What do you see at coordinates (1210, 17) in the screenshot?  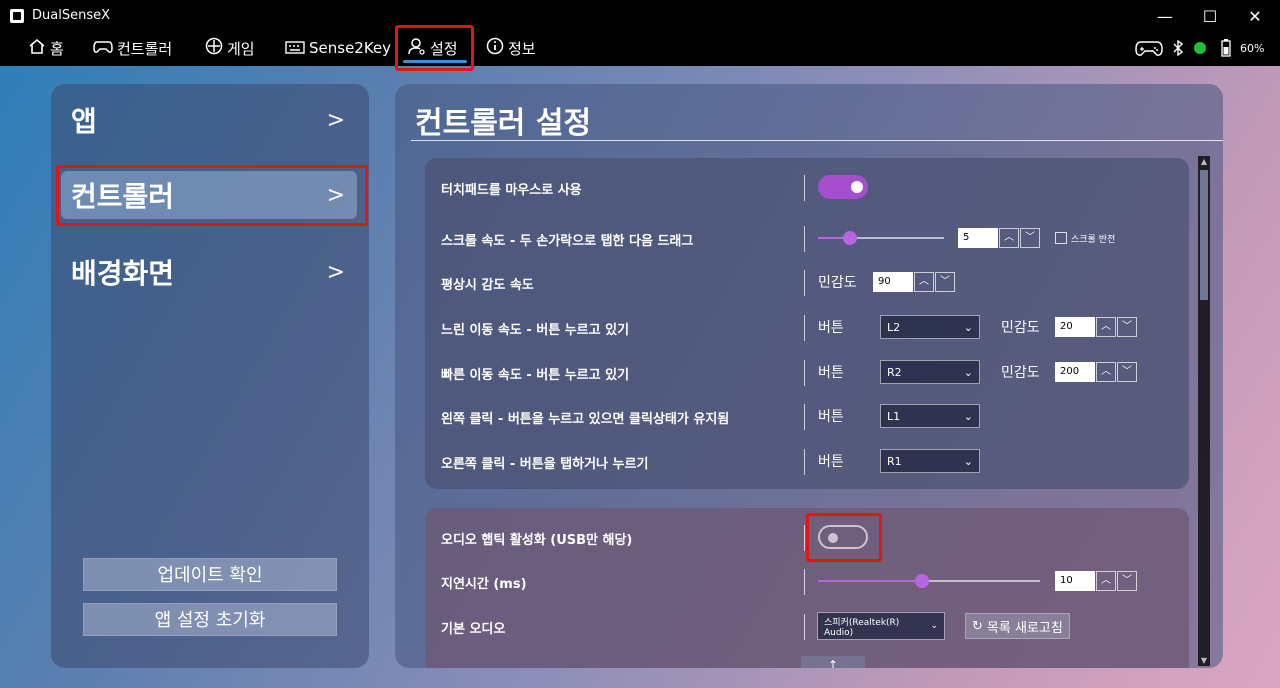 I see `maximize-button: ☐` at bounding box center [1210, 17].